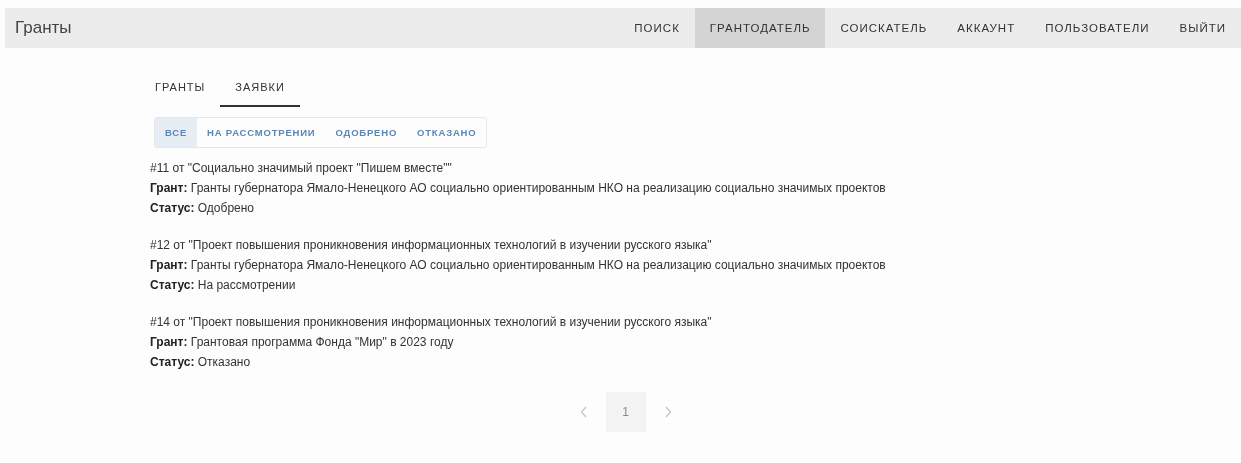 This screenshot has width=1241, height=463. Describe the element at coordinates (261, 132) in the screenshot. I see `filter-button: НА РАССМОТРЕНИИ` at that location.